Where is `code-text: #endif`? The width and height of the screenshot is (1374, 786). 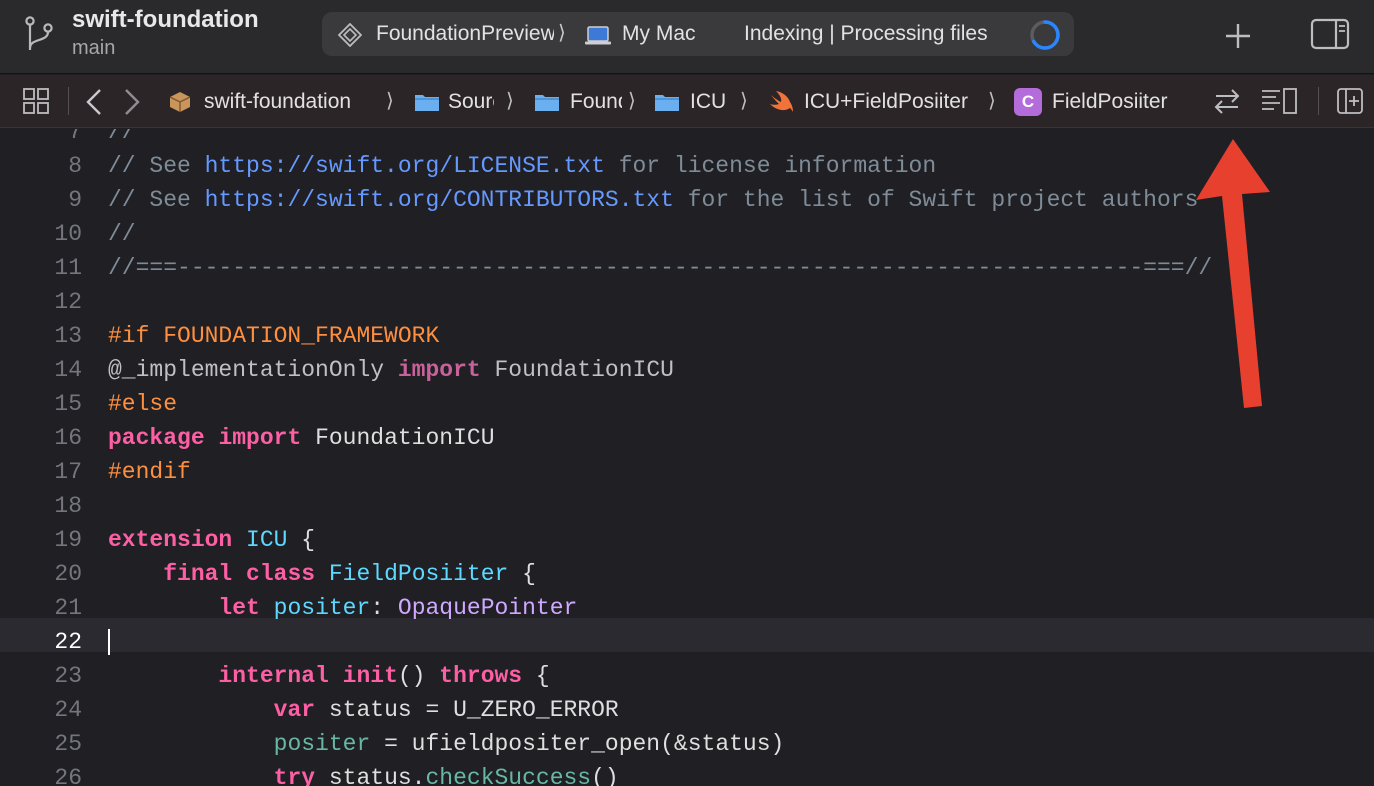 code-text: #endif is located at coordinates (149, 472).